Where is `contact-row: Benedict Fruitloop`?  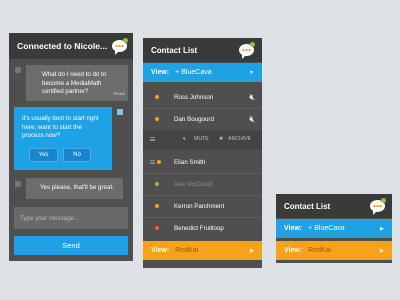 contact-row: Benedict Fruitloop is located at coordinates (202, 228).